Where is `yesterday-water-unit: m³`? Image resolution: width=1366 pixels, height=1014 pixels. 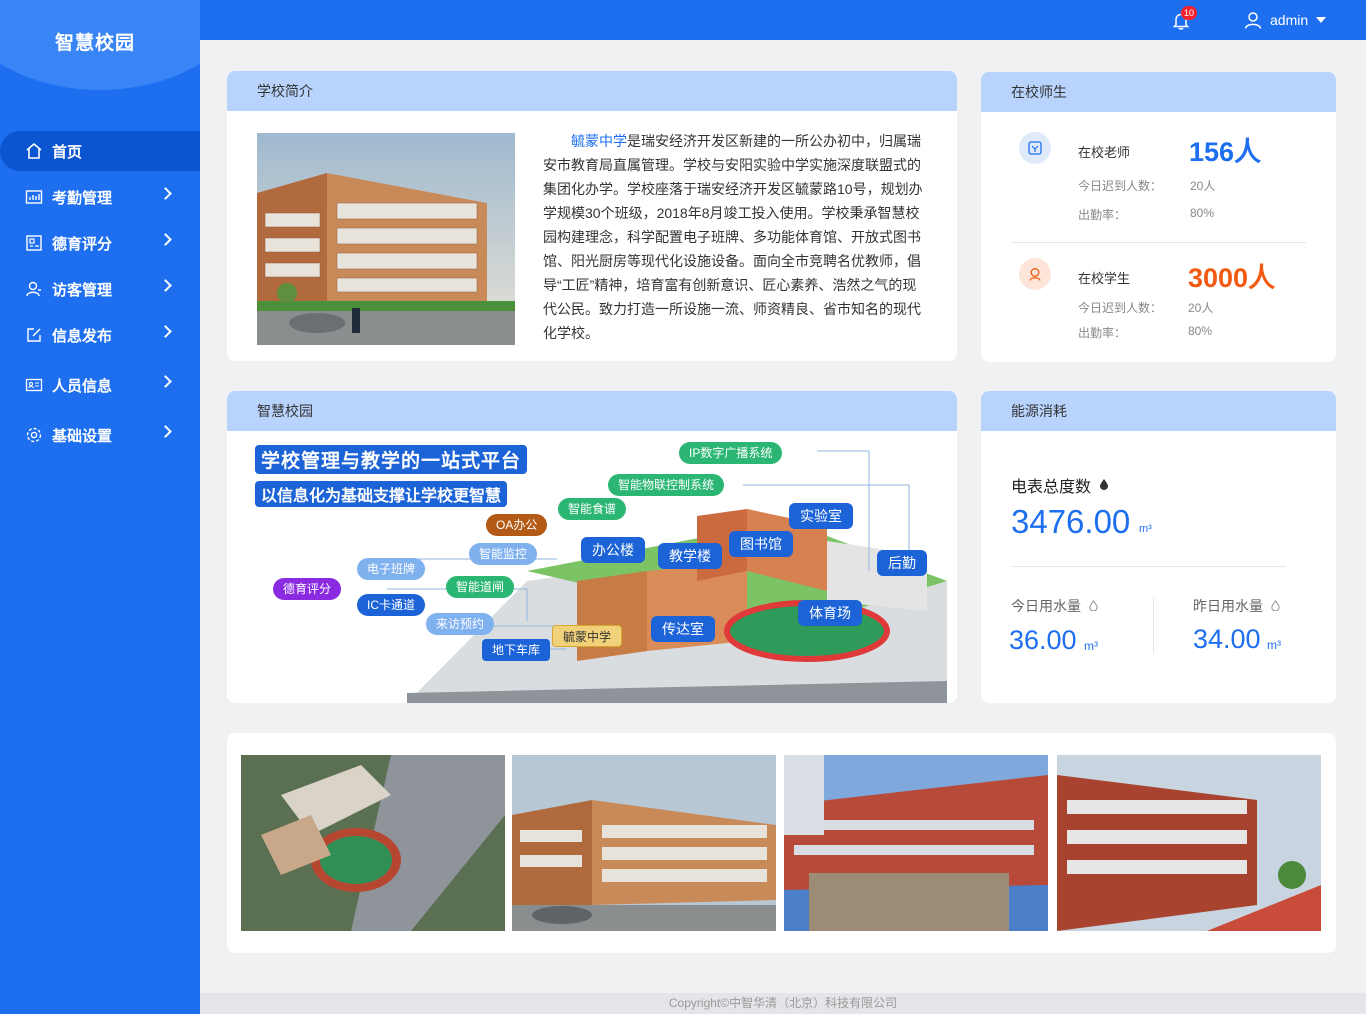
yesterday-water-unit: m³ is located at coordinates (1274, 645).